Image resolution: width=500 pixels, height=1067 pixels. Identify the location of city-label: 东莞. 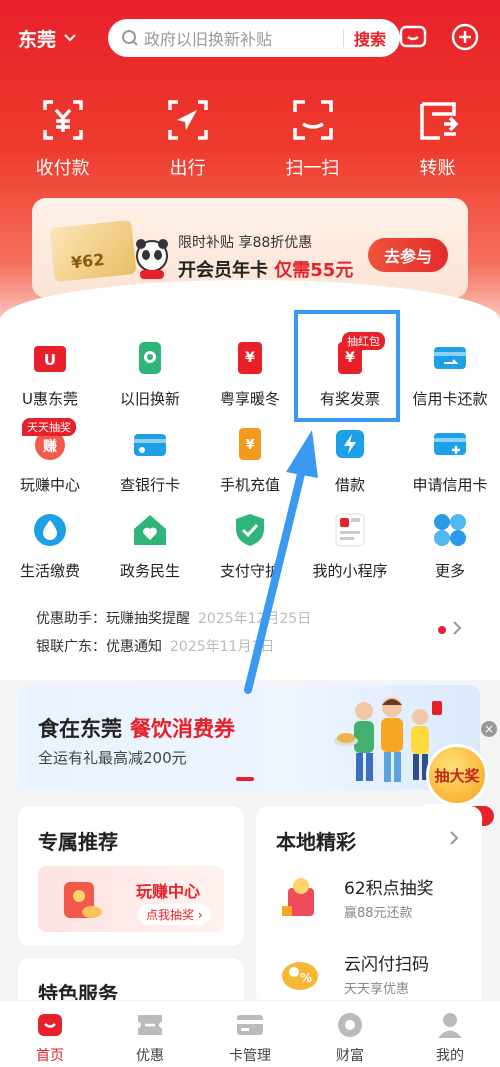
(37, 39).